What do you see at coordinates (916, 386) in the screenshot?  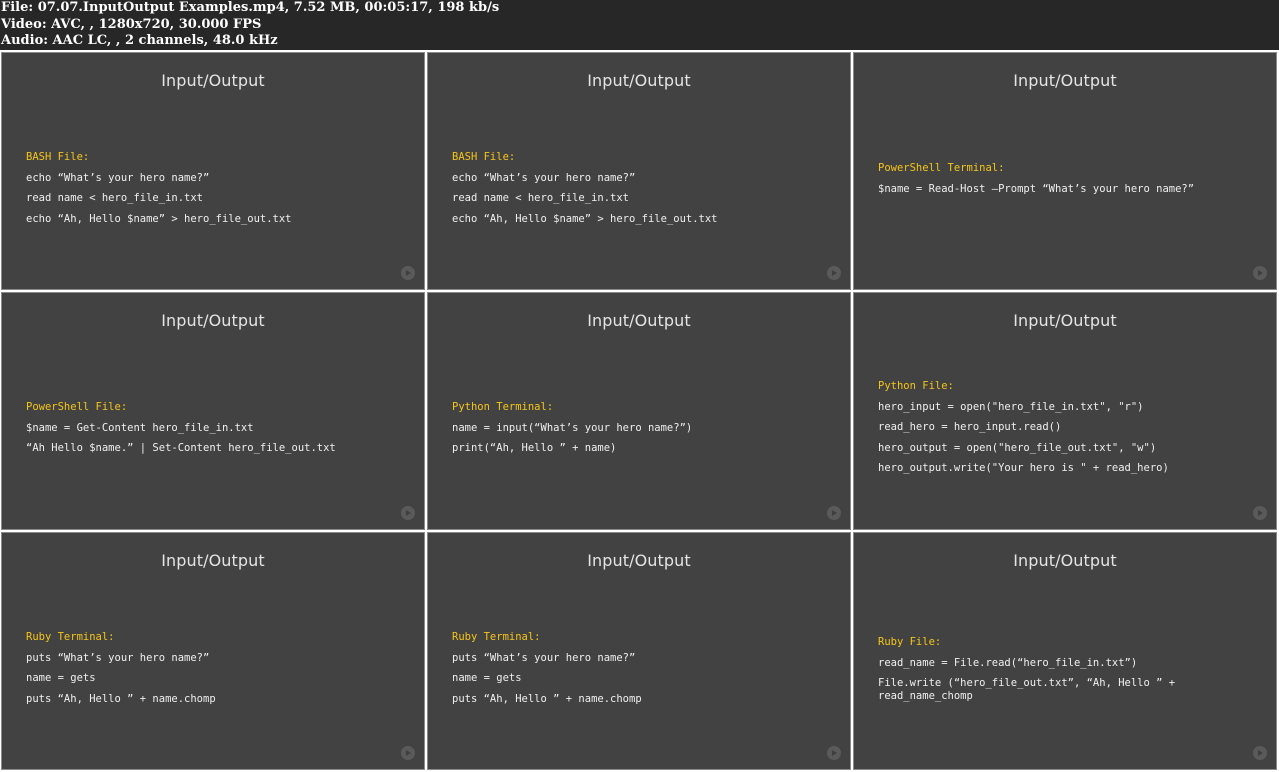 I see `code-label: Python File:` at bounding box center [916, 386].